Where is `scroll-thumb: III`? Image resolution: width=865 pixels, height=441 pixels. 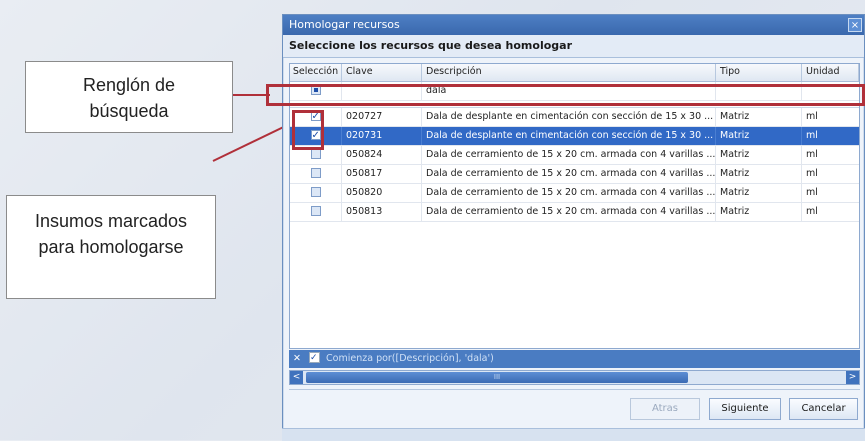 scroll-thumb: III is located at coordinates (497, 377).